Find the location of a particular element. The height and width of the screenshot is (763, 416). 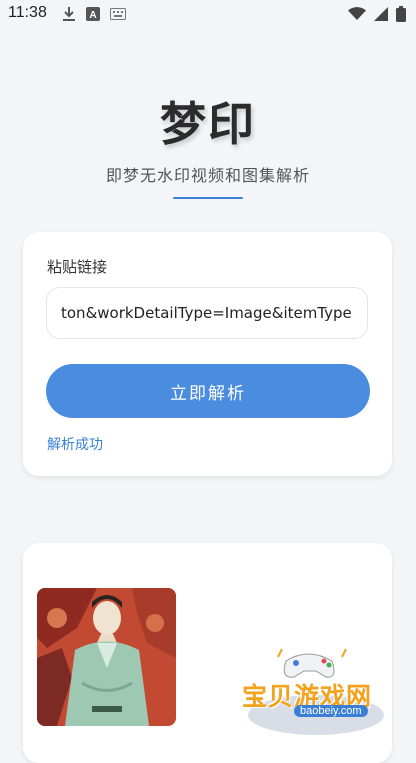

watermark-url: baobeiy.com is located at coordinates (331, 711).